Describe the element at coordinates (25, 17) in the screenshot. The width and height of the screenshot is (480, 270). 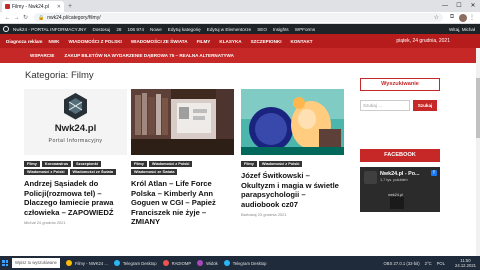
I see `reload-icon: ↻` at that location.